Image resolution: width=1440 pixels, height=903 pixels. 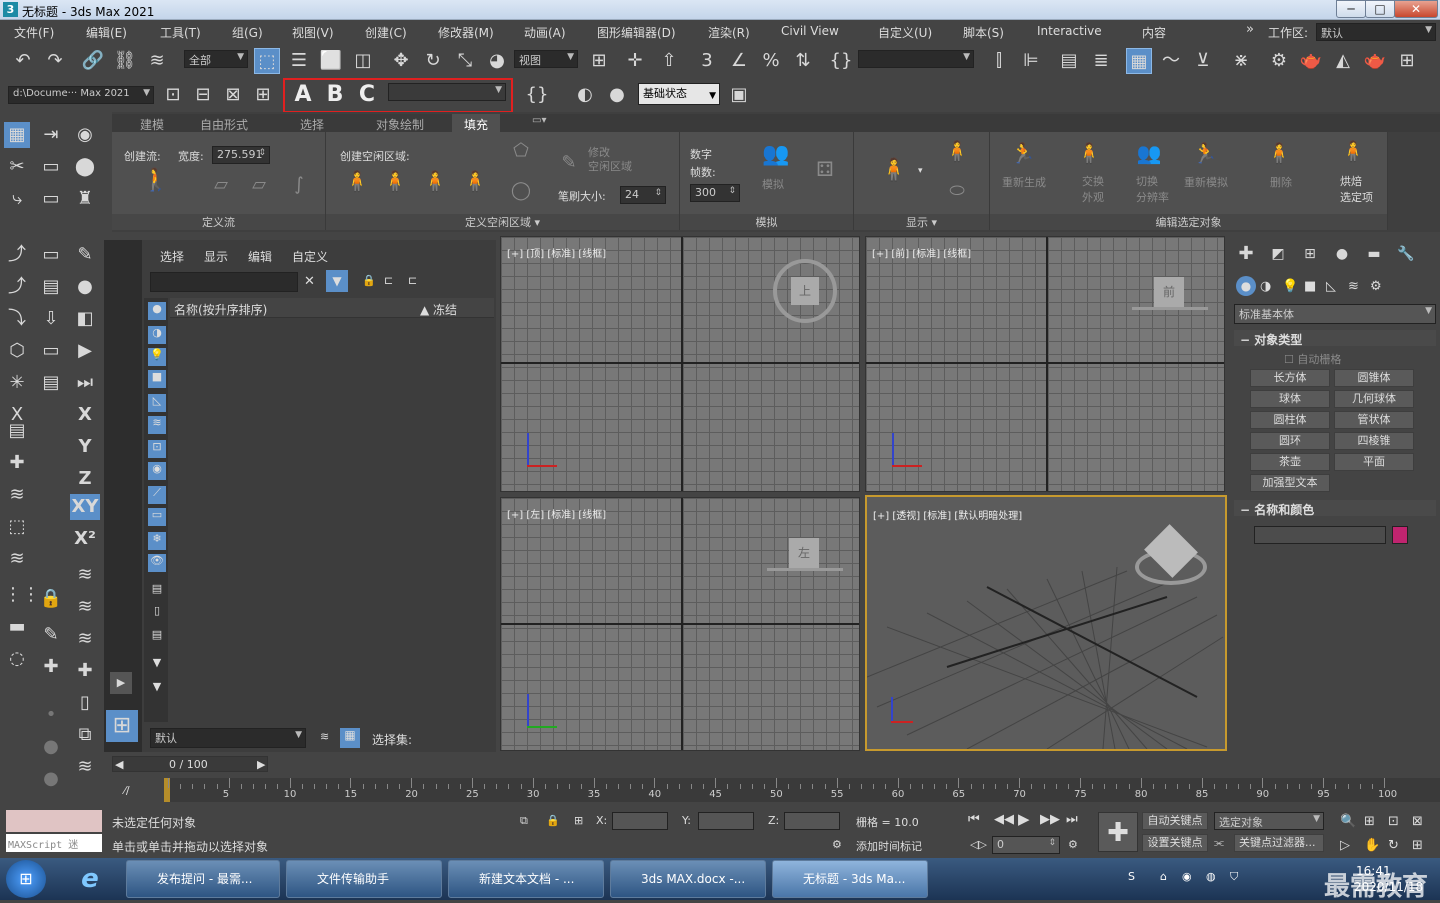 I want to click on move-icon: ✥, so click(x=401, y=61).